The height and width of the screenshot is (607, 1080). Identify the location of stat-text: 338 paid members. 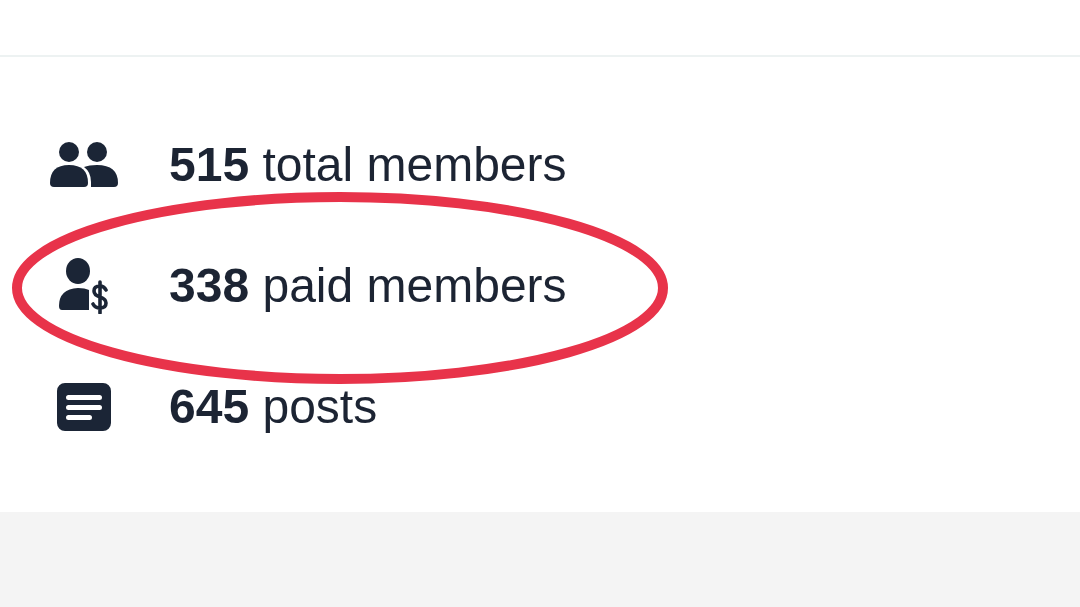
(368, 285).